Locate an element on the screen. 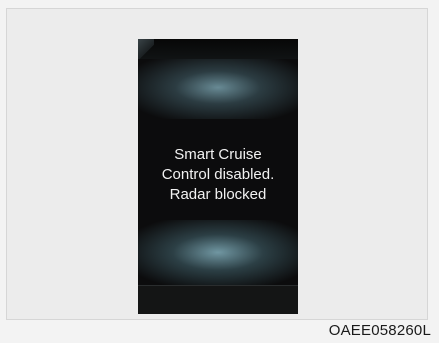  message-line-1: Smart Cruise is located at coordinates (218, 154).